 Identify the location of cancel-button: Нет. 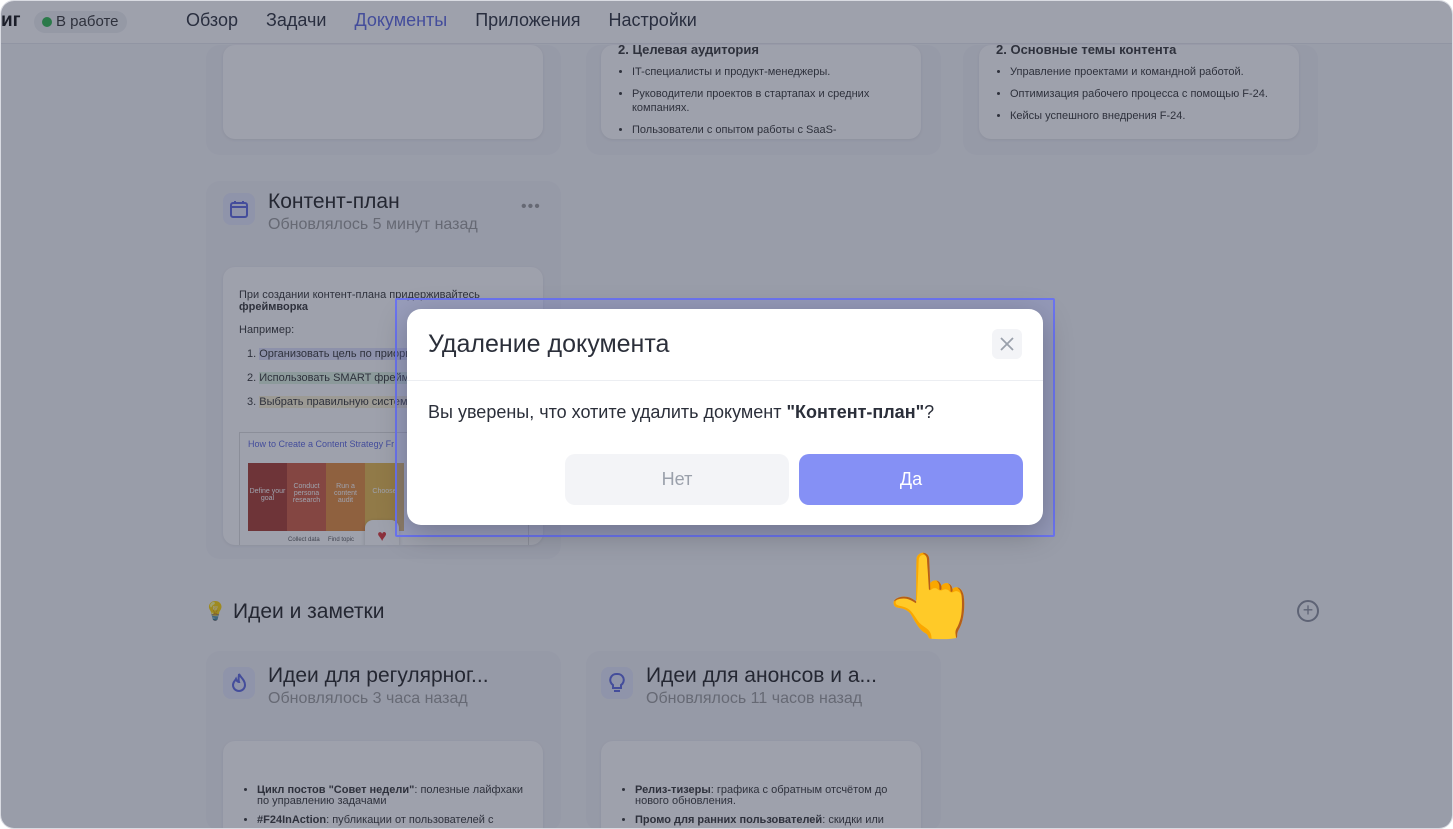
(677, 479).